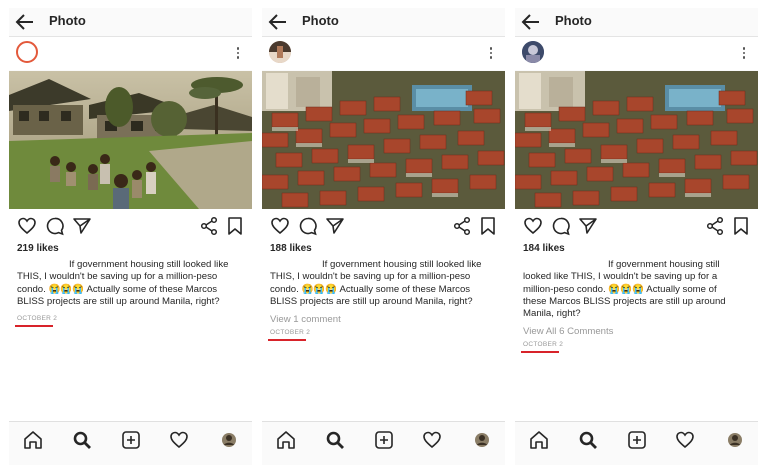 This screenshot has height=475, width=768. What do you see at coordinates (291, 248) in the screenshot?
I see `likes-count: 188 likes` at bounding box center [291, 248].